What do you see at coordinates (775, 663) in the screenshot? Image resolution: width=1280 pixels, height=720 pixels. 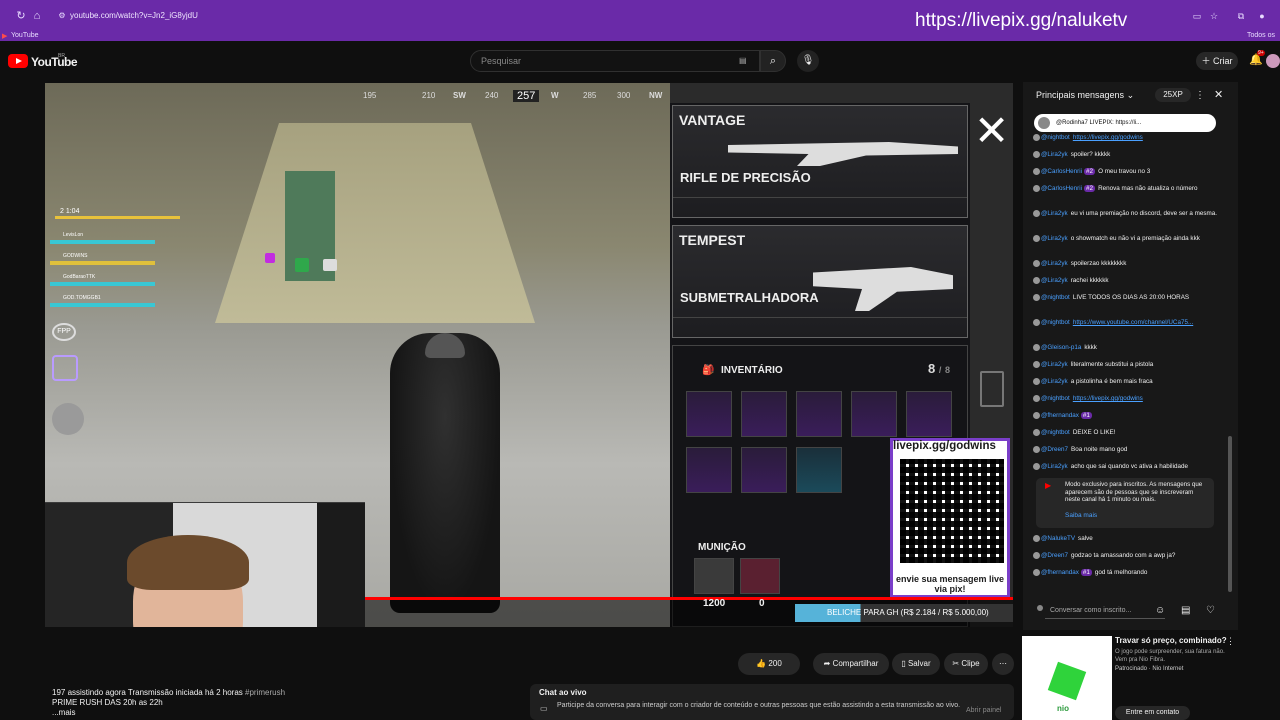 I see `like-count: 200` at bounding box center [775, 663].